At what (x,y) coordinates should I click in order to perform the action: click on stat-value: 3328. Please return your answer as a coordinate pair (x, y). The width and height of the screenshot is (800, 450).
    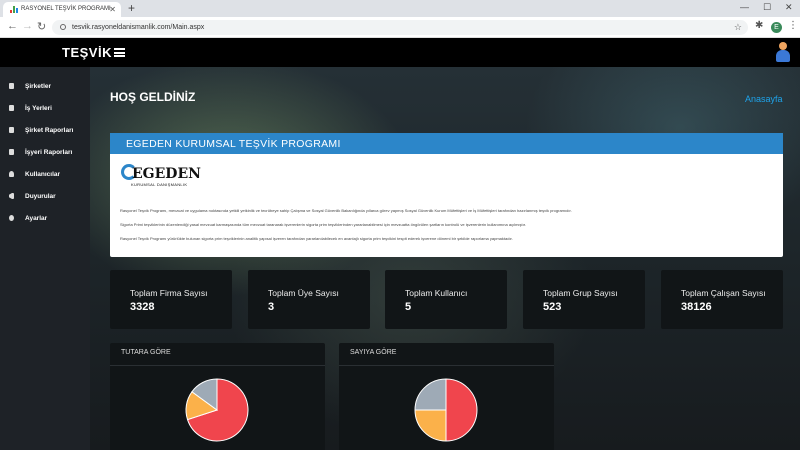
    Looking at the image, I should click on (142, 307).